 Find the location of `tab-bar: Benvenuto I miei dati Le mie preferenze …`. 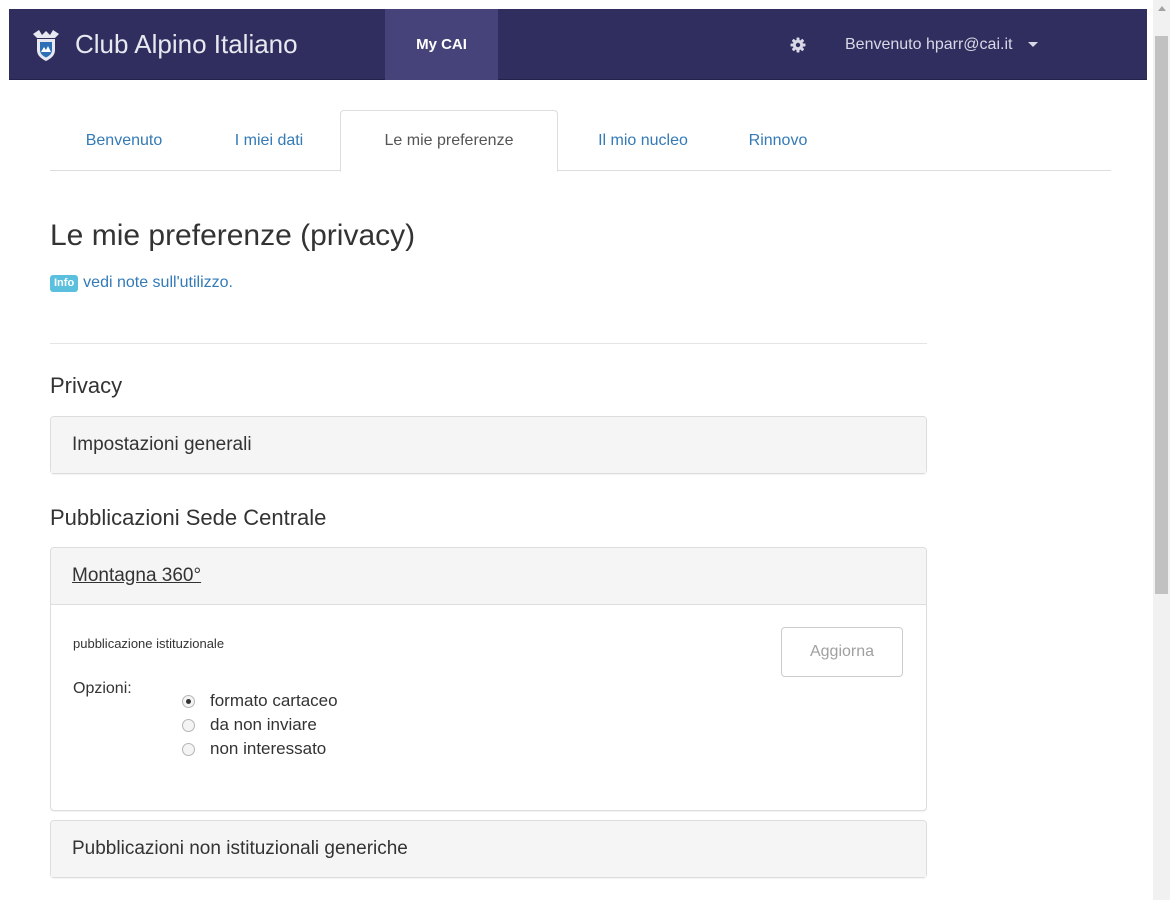

tab-bar: Benvenuto I miei dati Le mie preferenze … is located at coordinates (580, 141).